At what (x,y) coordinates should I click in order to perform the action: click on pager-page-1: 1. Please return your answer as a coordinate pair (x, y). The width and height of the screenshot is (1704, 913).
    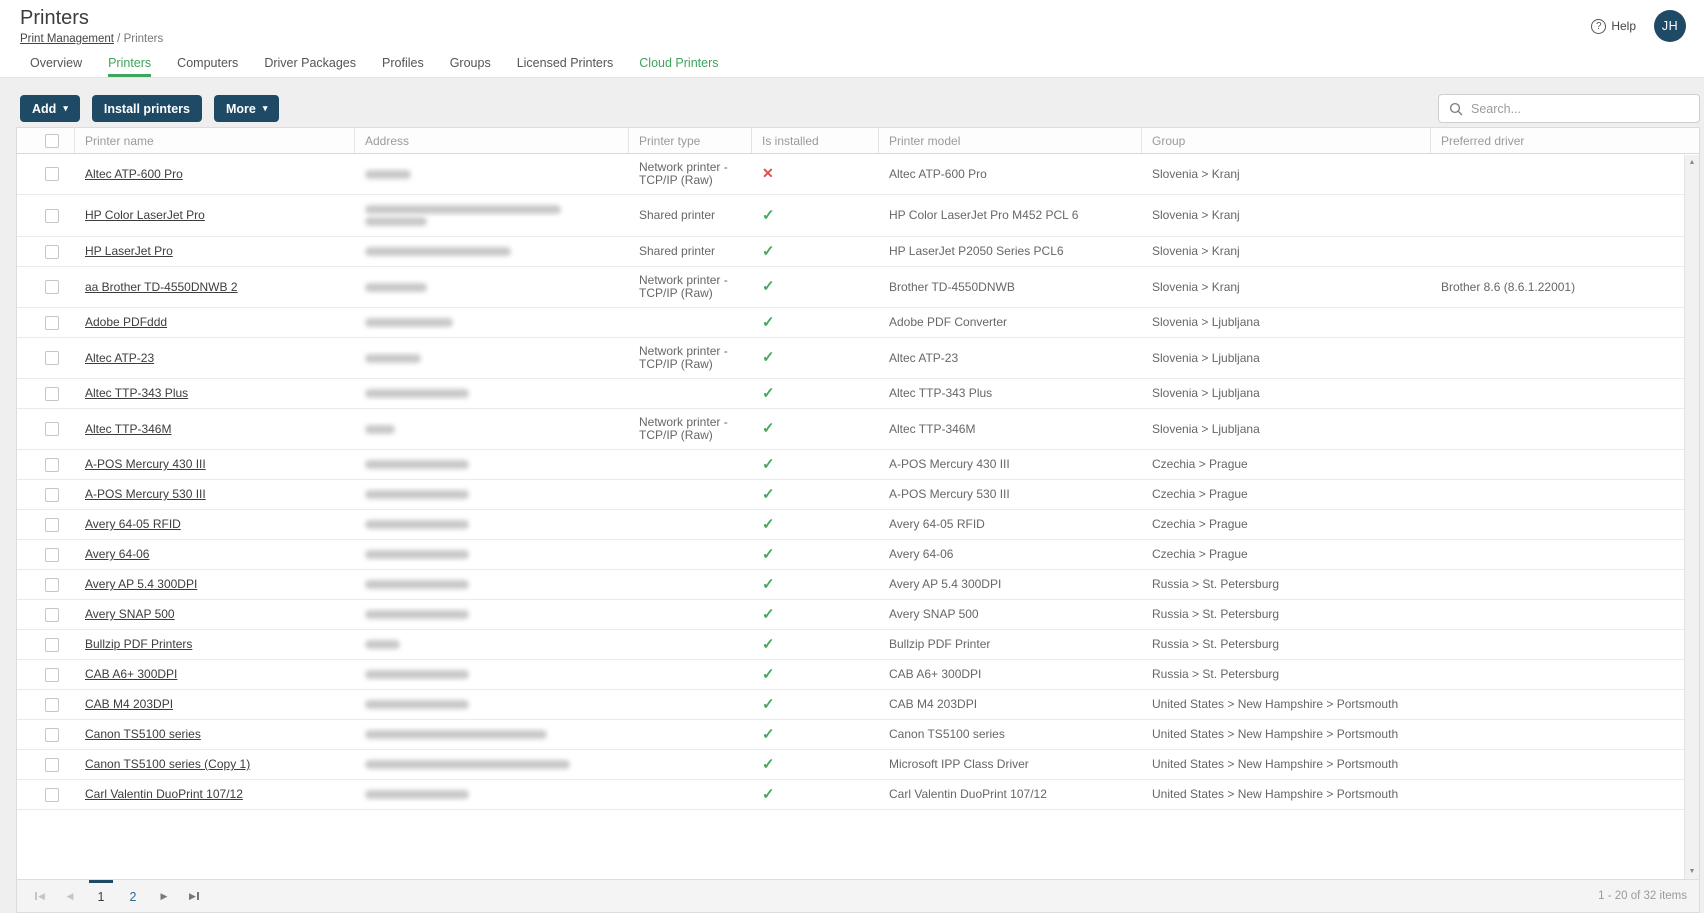
    Looking at the image, I should click on (101, 895).